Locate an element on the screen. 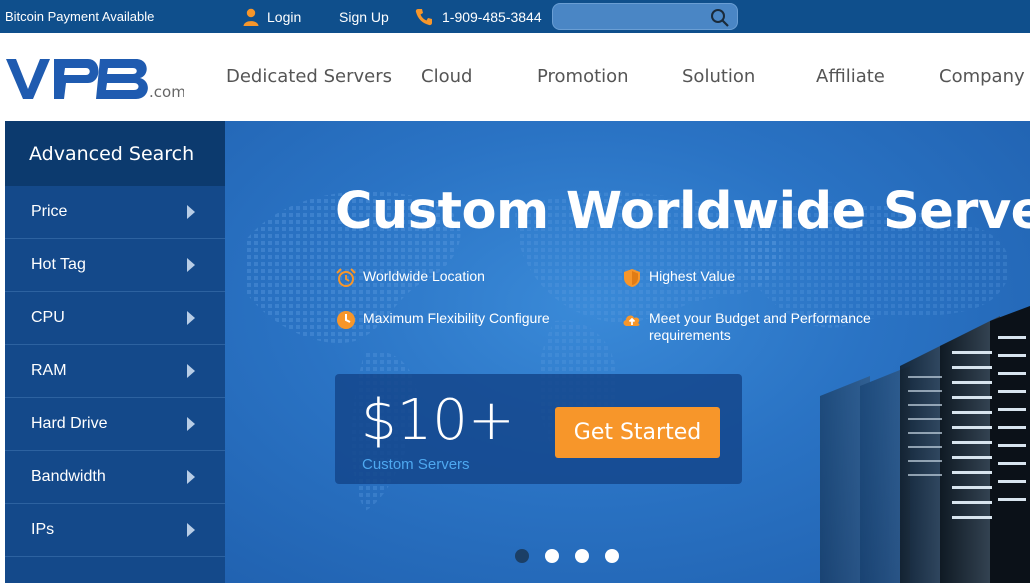  nav-affiliate: Affiliate is located at coordinates (850, 76).